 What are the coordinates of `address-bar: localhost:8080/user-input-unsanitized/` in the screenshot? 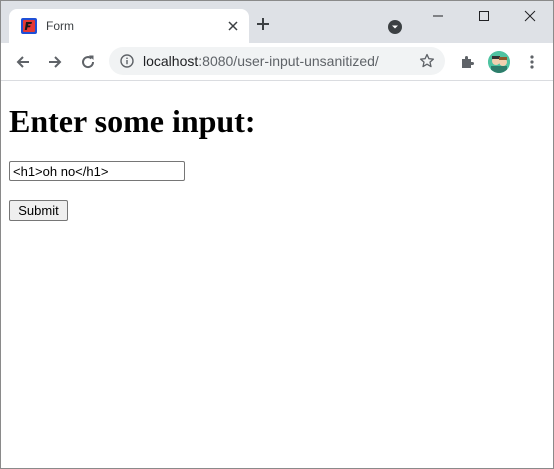 It's located at (277, 61).